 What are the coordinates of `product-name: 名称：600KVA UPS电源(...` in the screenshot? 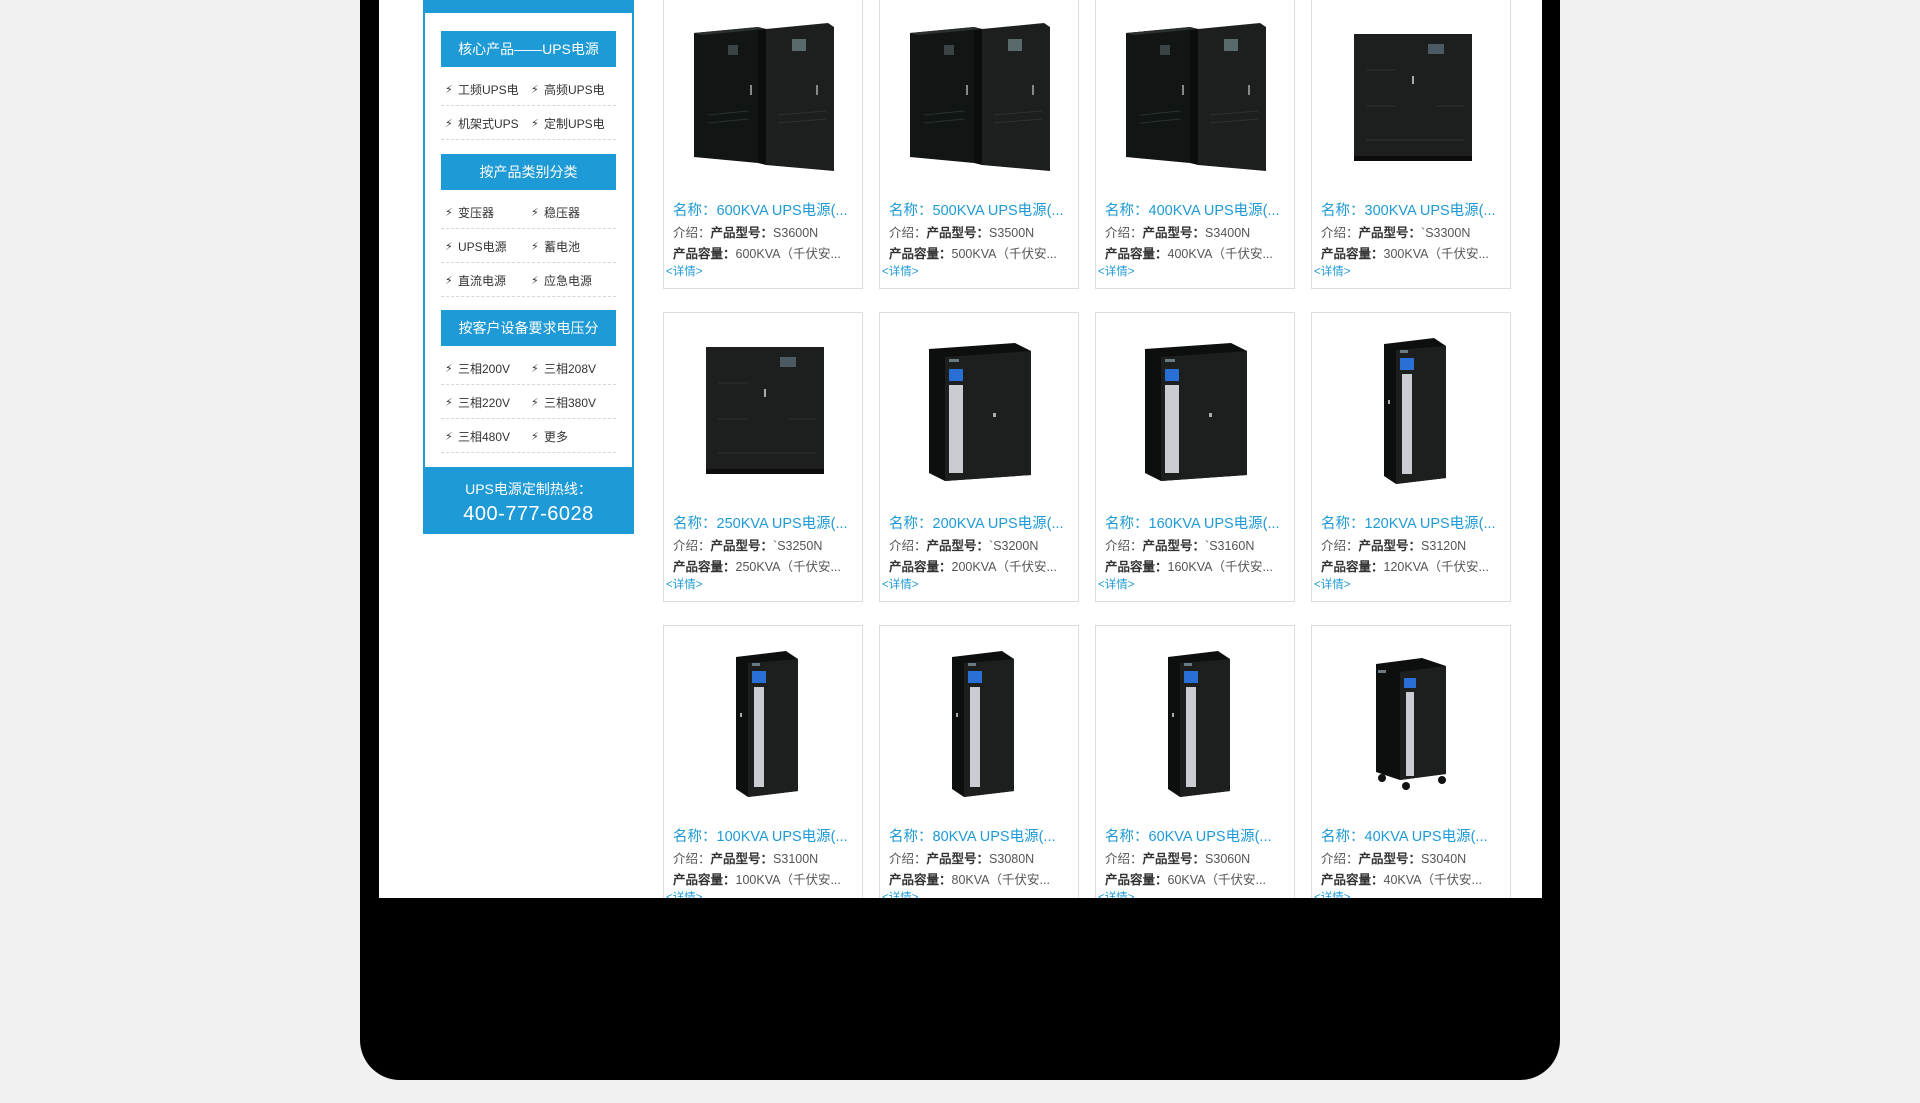 It's located at (765, 209).